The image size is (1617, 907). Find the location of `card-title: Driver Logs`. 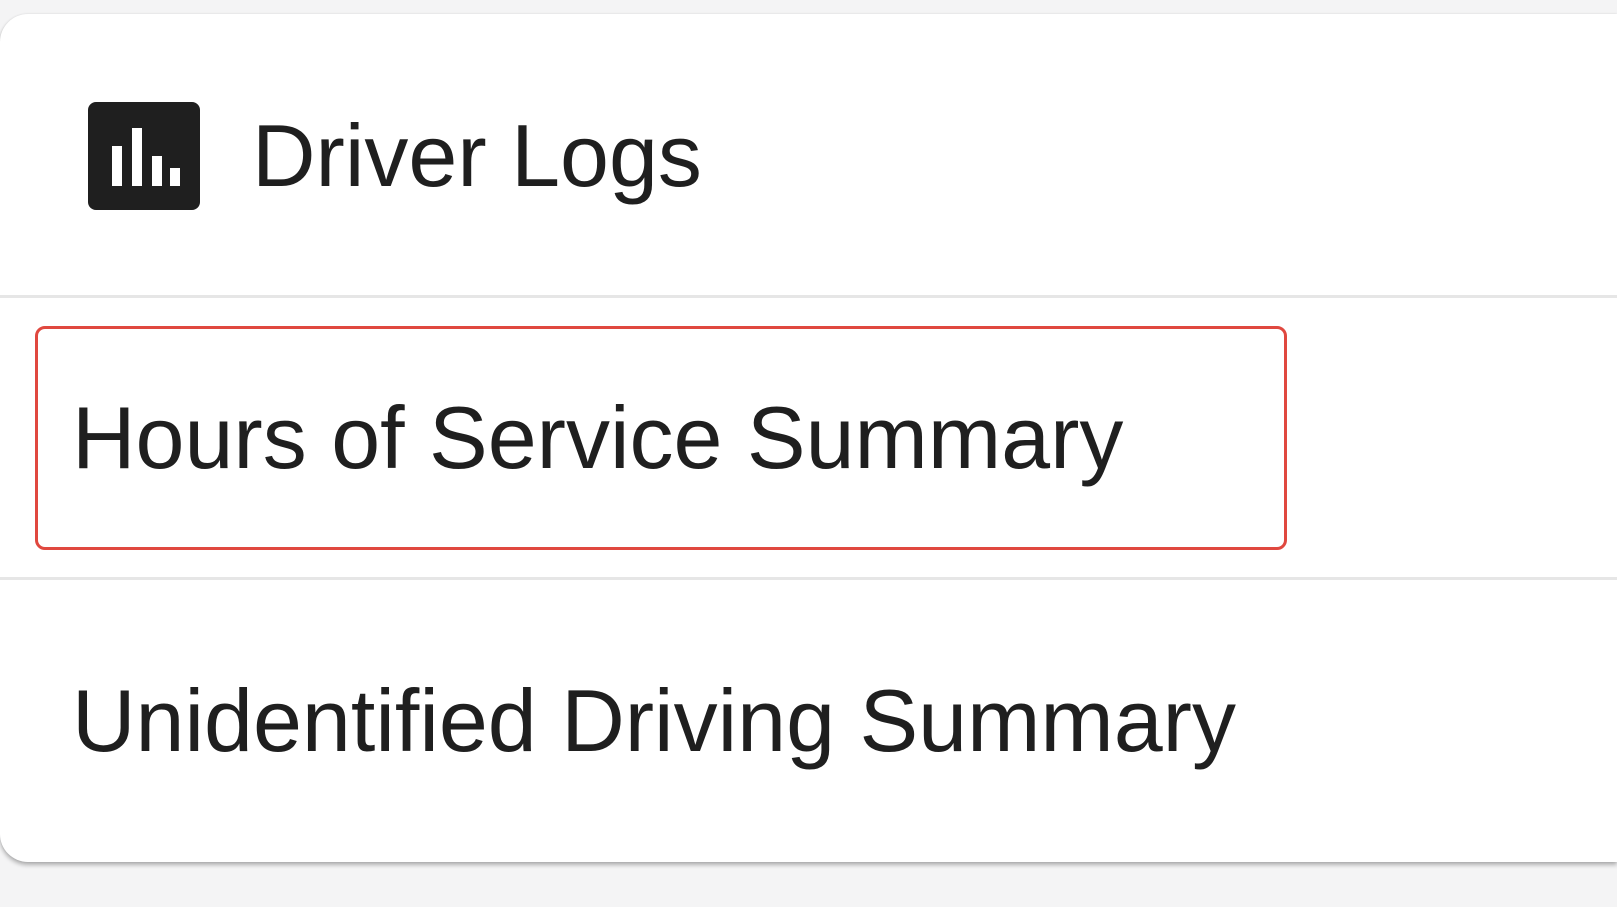

card-title: Driver Logs is located at coordinates (477, 155).